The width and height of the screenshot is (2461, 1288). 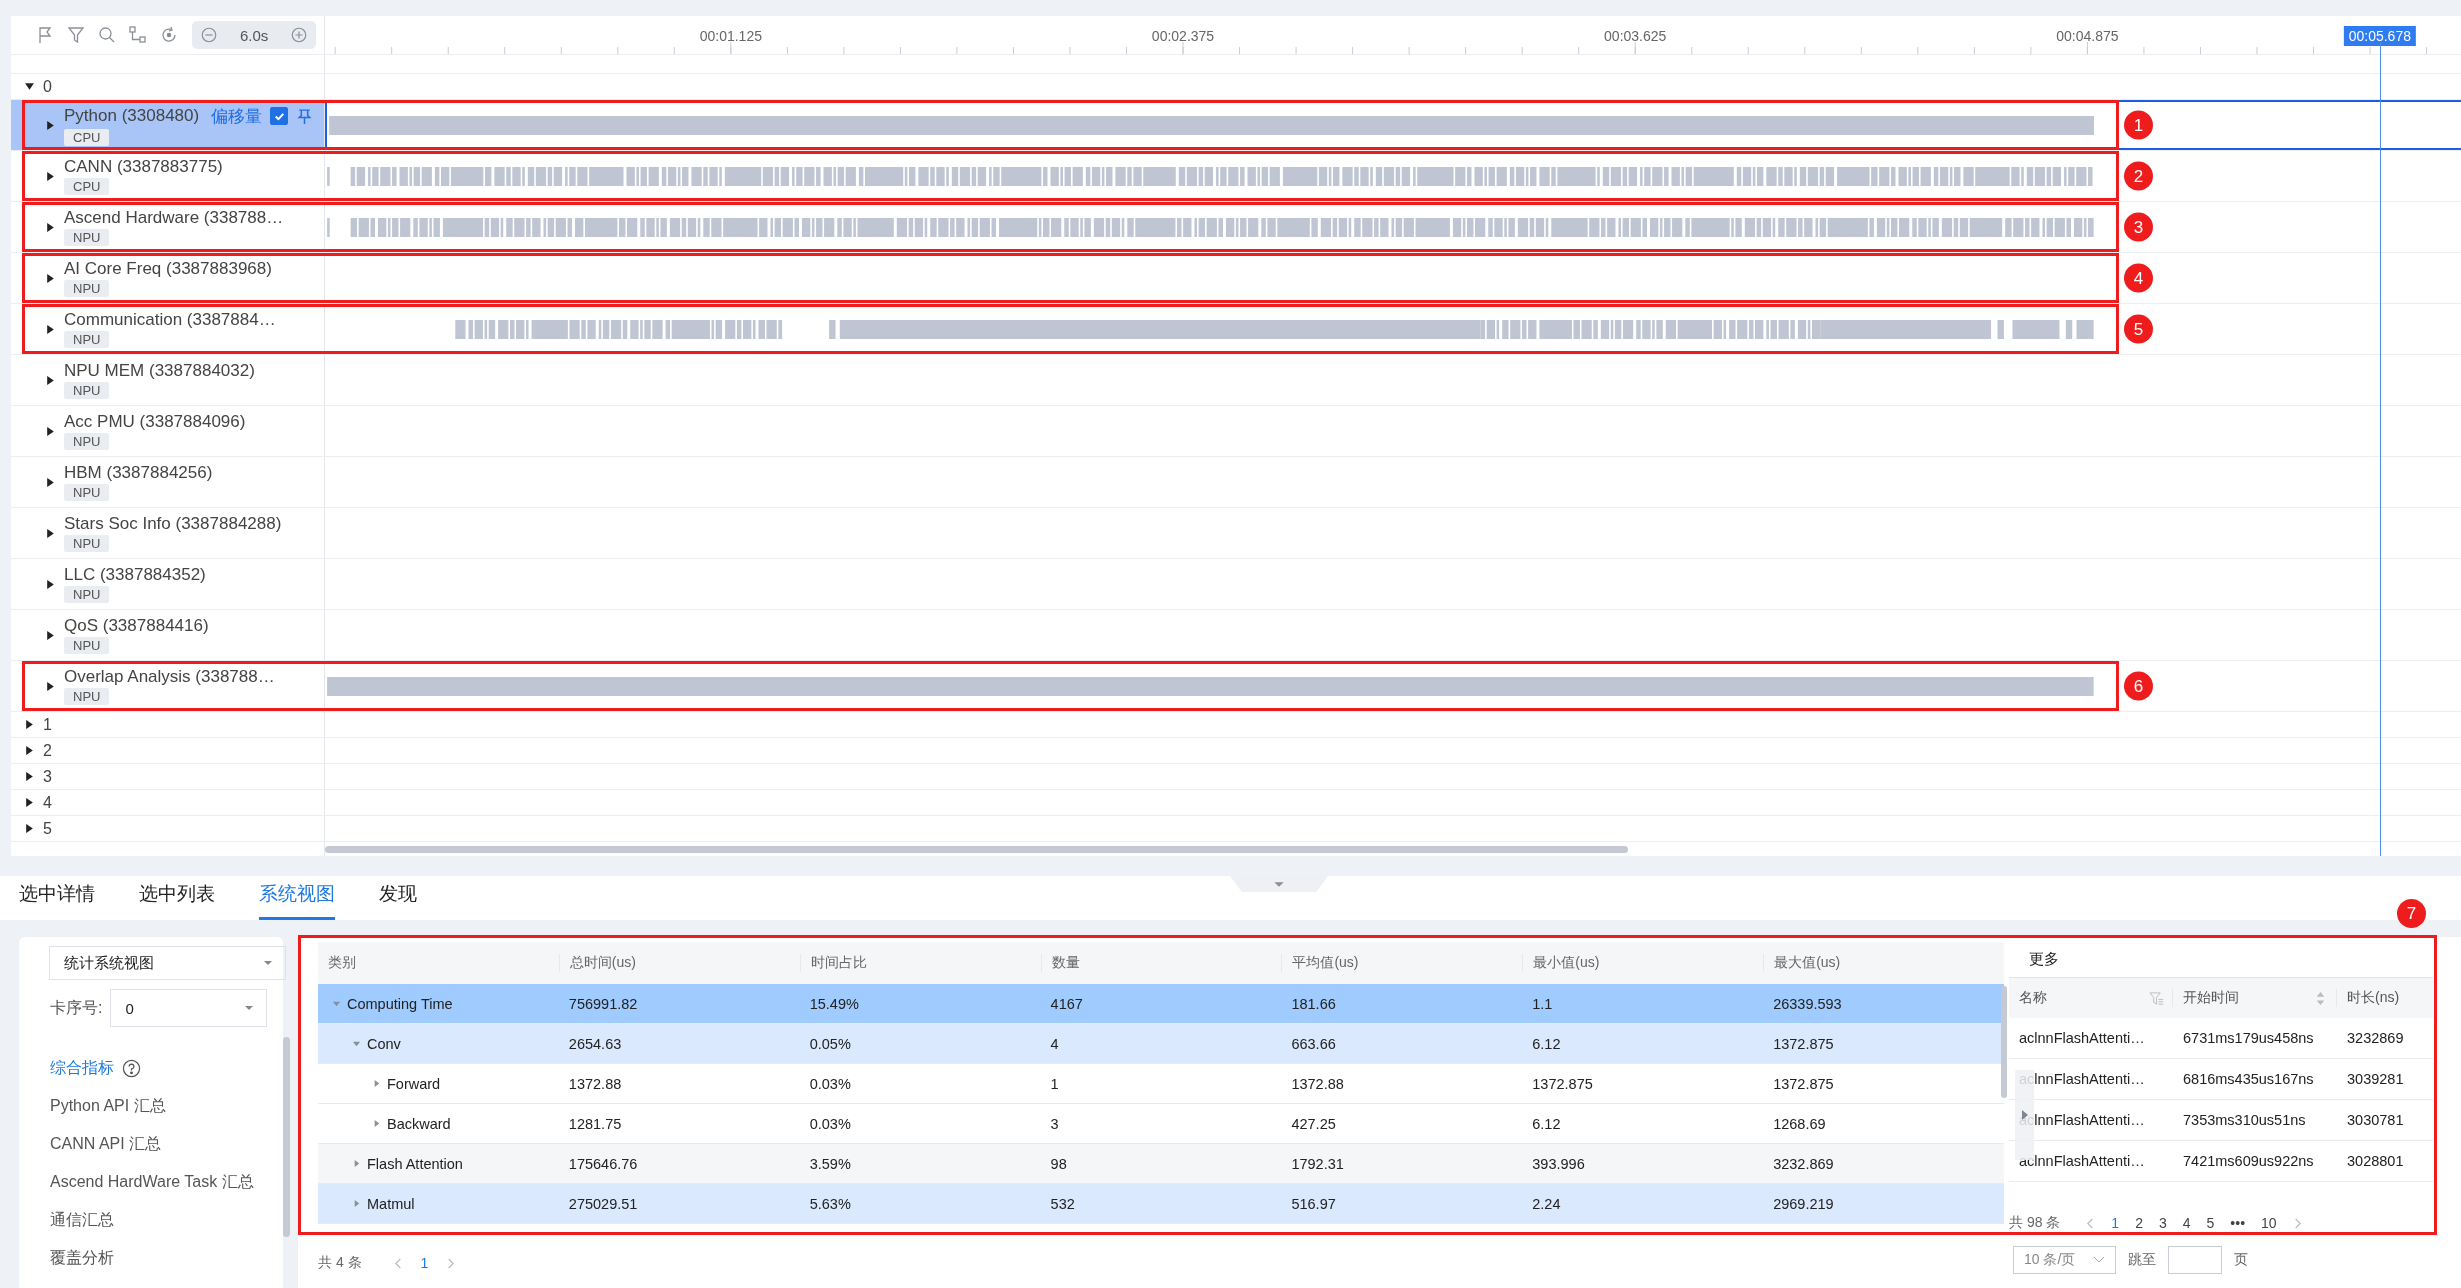 I want to click on column-header: 最大值(us), so click(x=1883, y=963).